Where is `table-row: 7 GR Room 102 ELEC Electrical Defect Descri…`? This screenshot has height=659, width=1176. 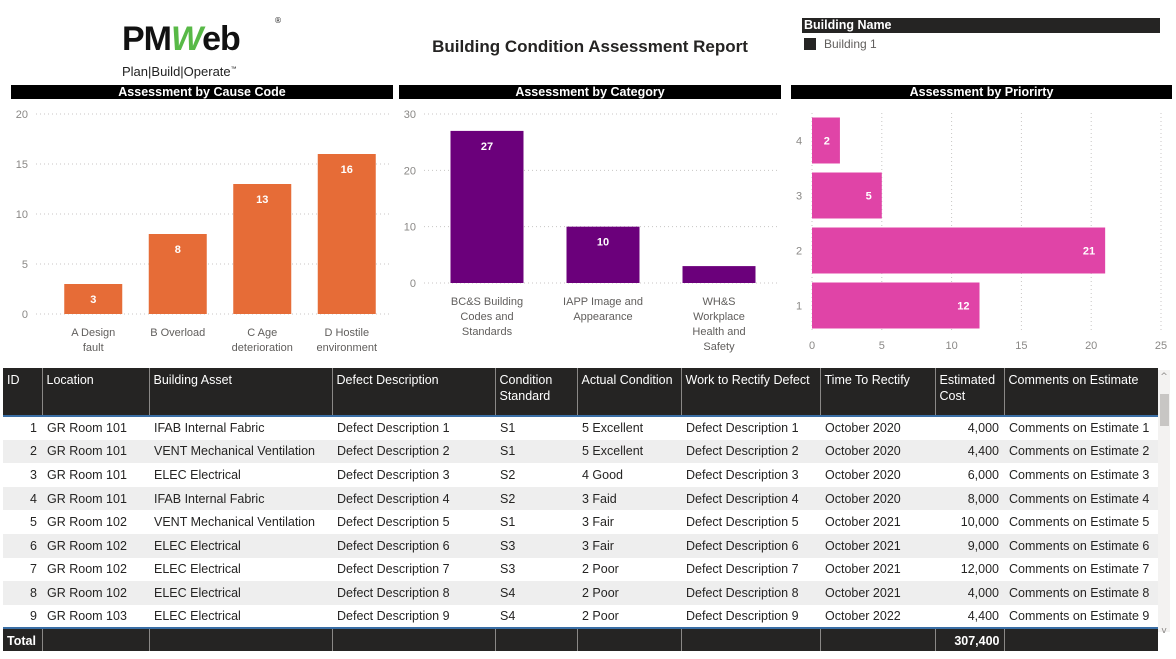 table-row: 7 GR Room 102 ELEC Electrical Defect Descri… is located at coordinates (580, 569).